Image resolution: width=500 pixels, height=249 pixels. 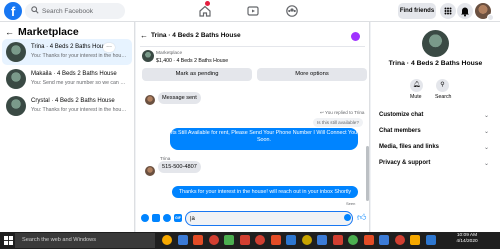 What do you see at coordinates (355, 36) in the screenshot?
I see `conversation-info-icon` at bounding box center [355, 36].